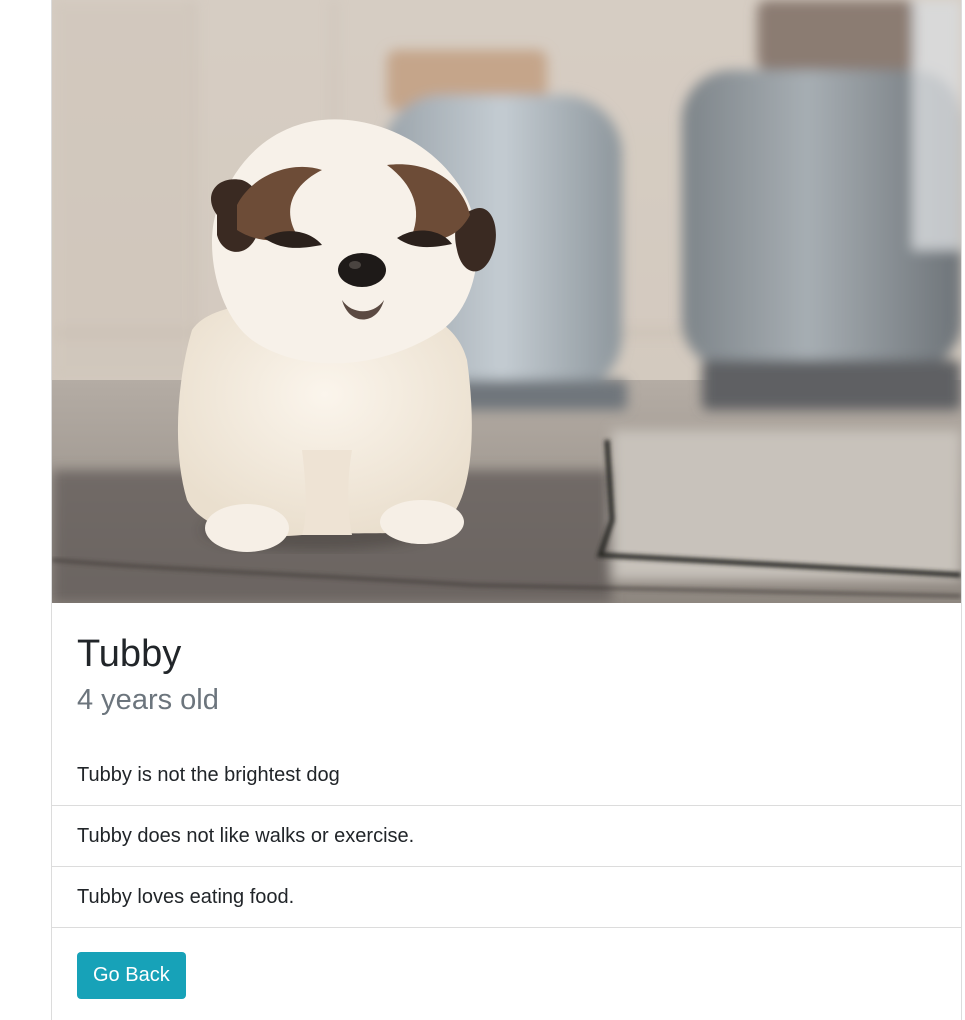  I want to click on dog-name: Tubby, so click(129, 654).